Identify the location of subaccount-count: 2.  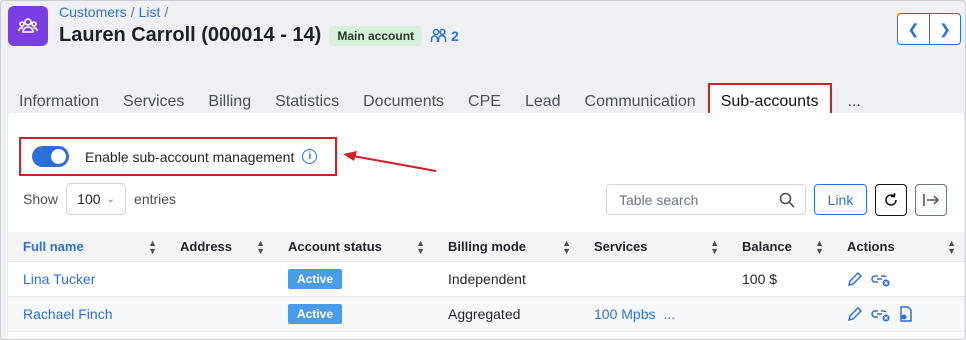
(444, 36).